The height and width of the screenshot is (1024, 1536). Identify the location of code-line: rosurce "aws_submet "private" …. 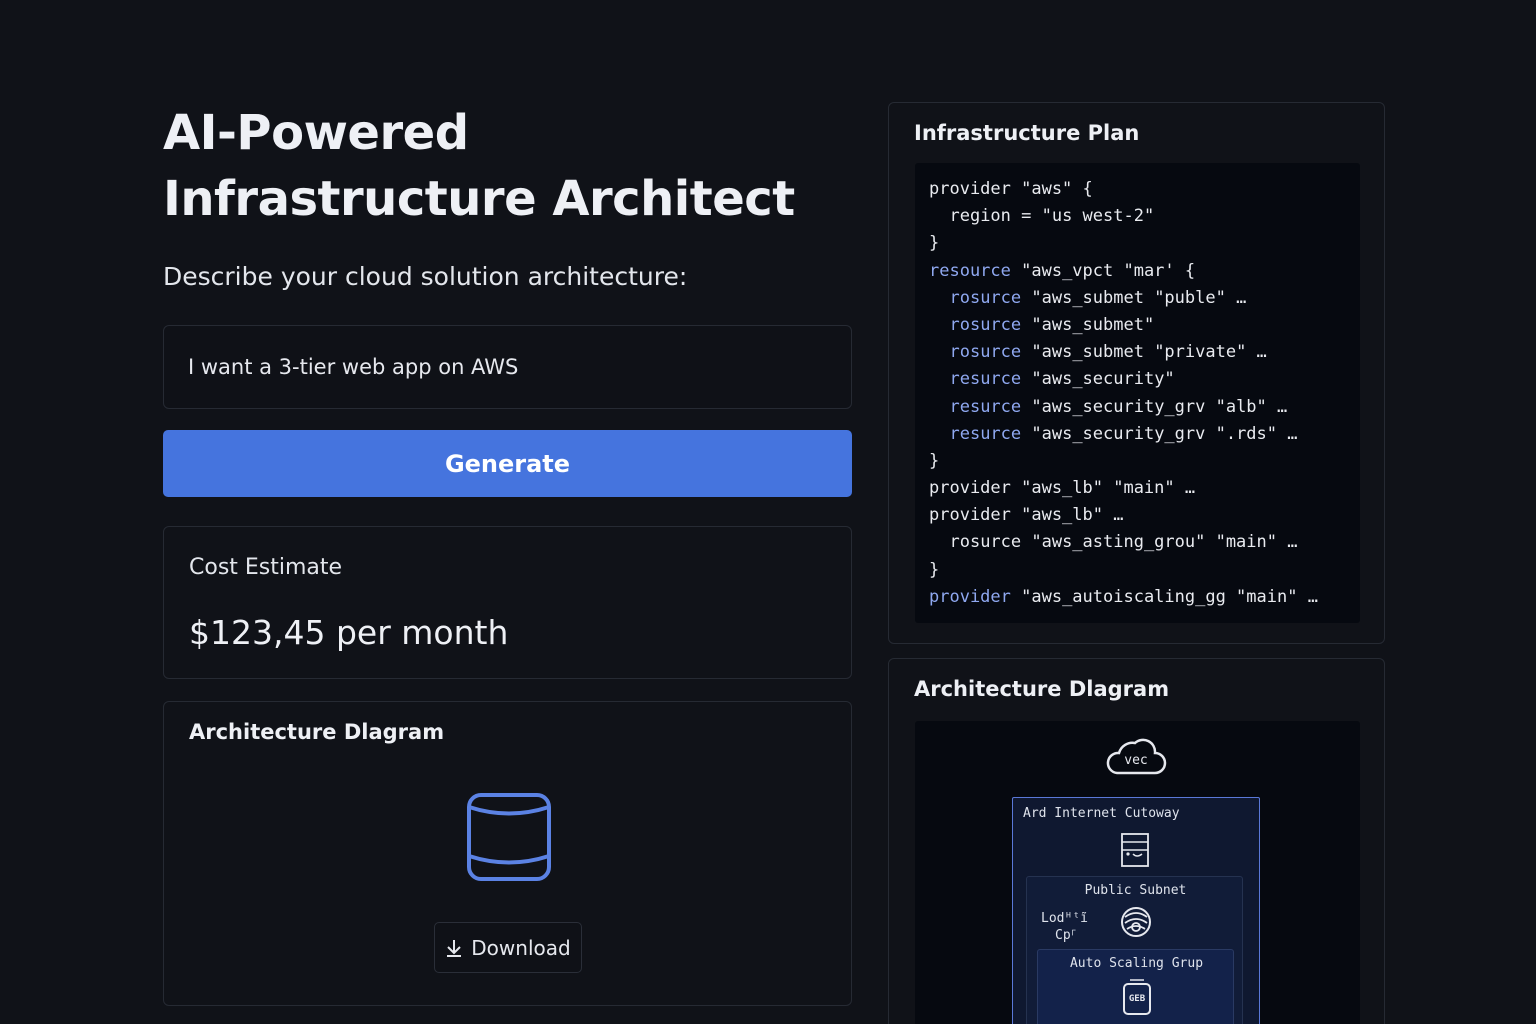
(1144, 352).